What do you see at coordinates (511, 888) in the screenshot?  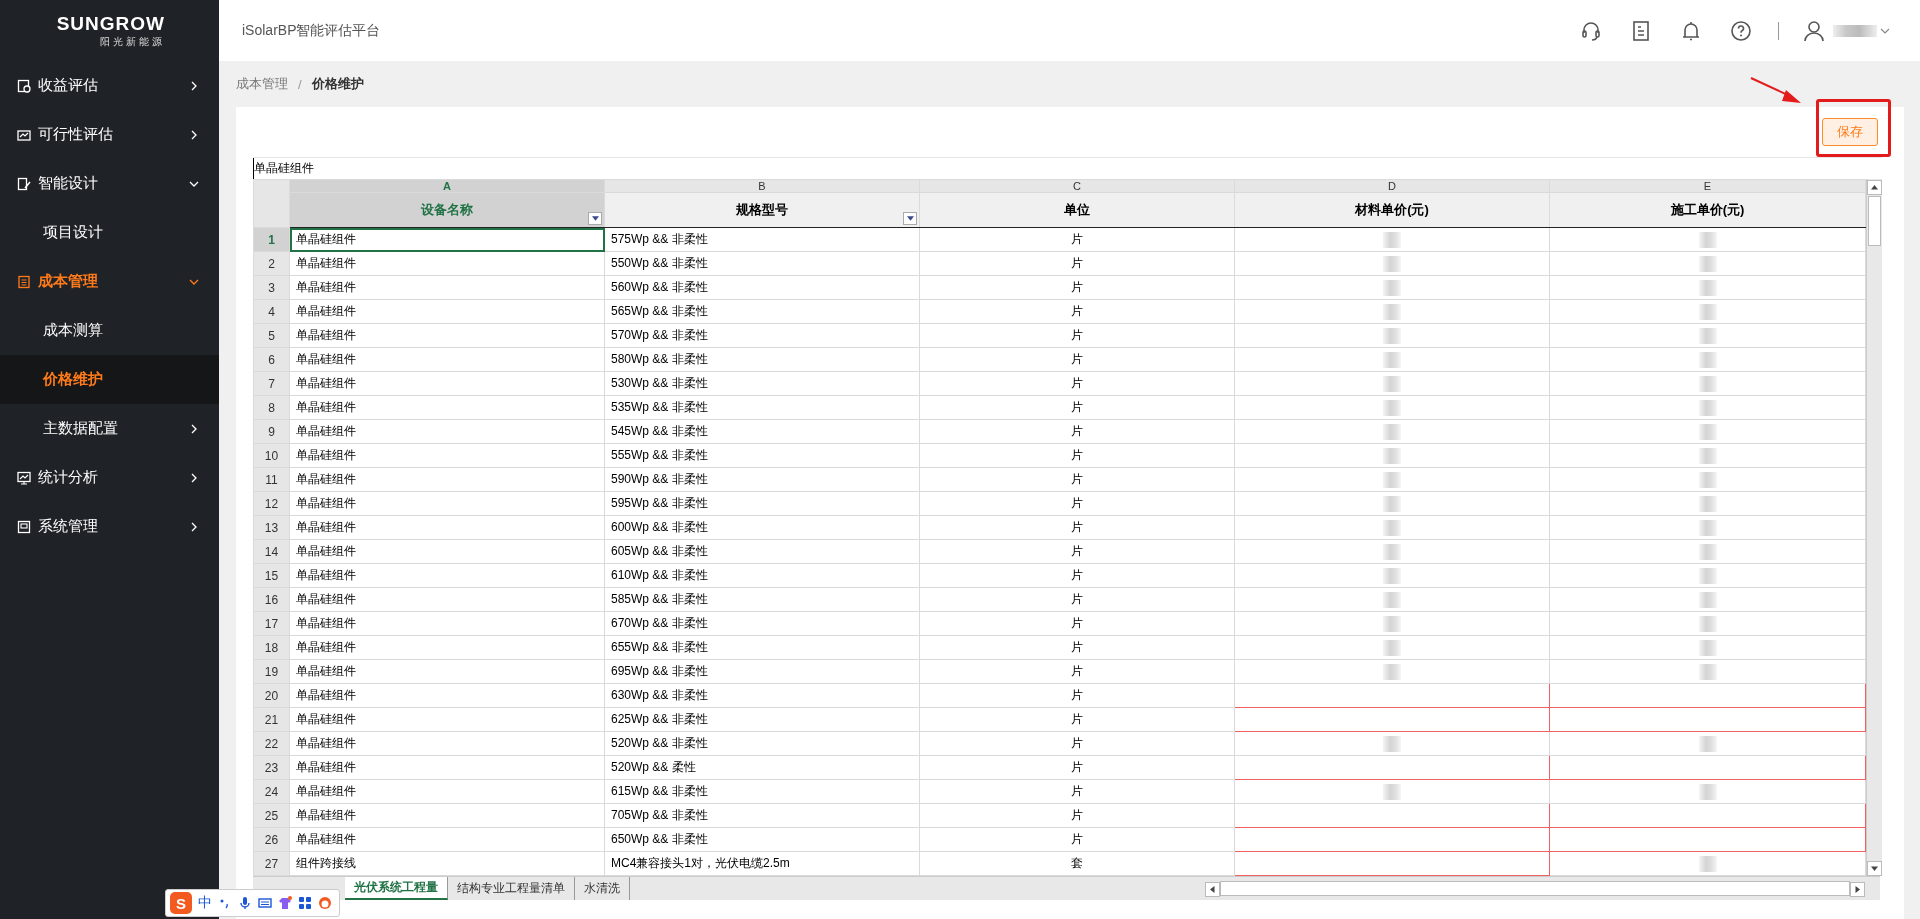 I see `sheet-tab: 结构专业工程量清单` at bounding box center [511, 888].